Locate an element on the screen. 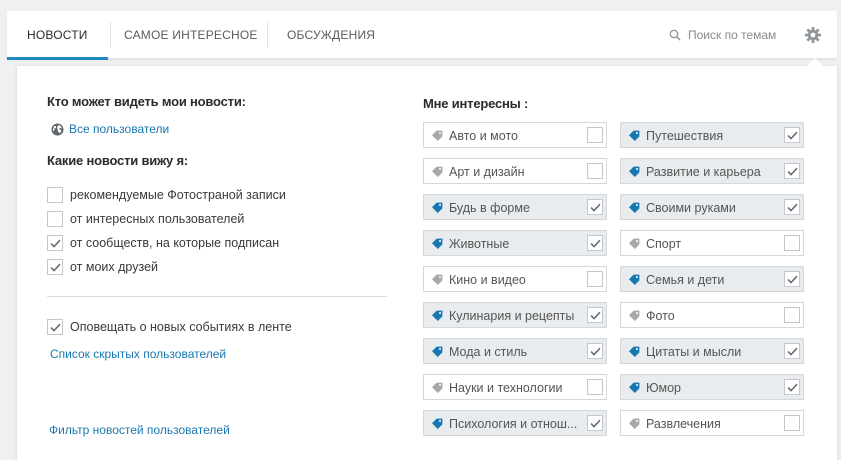  notify-new-events-option: Оповещать о новых событиях в ленте is located at coordinates (169, 327).